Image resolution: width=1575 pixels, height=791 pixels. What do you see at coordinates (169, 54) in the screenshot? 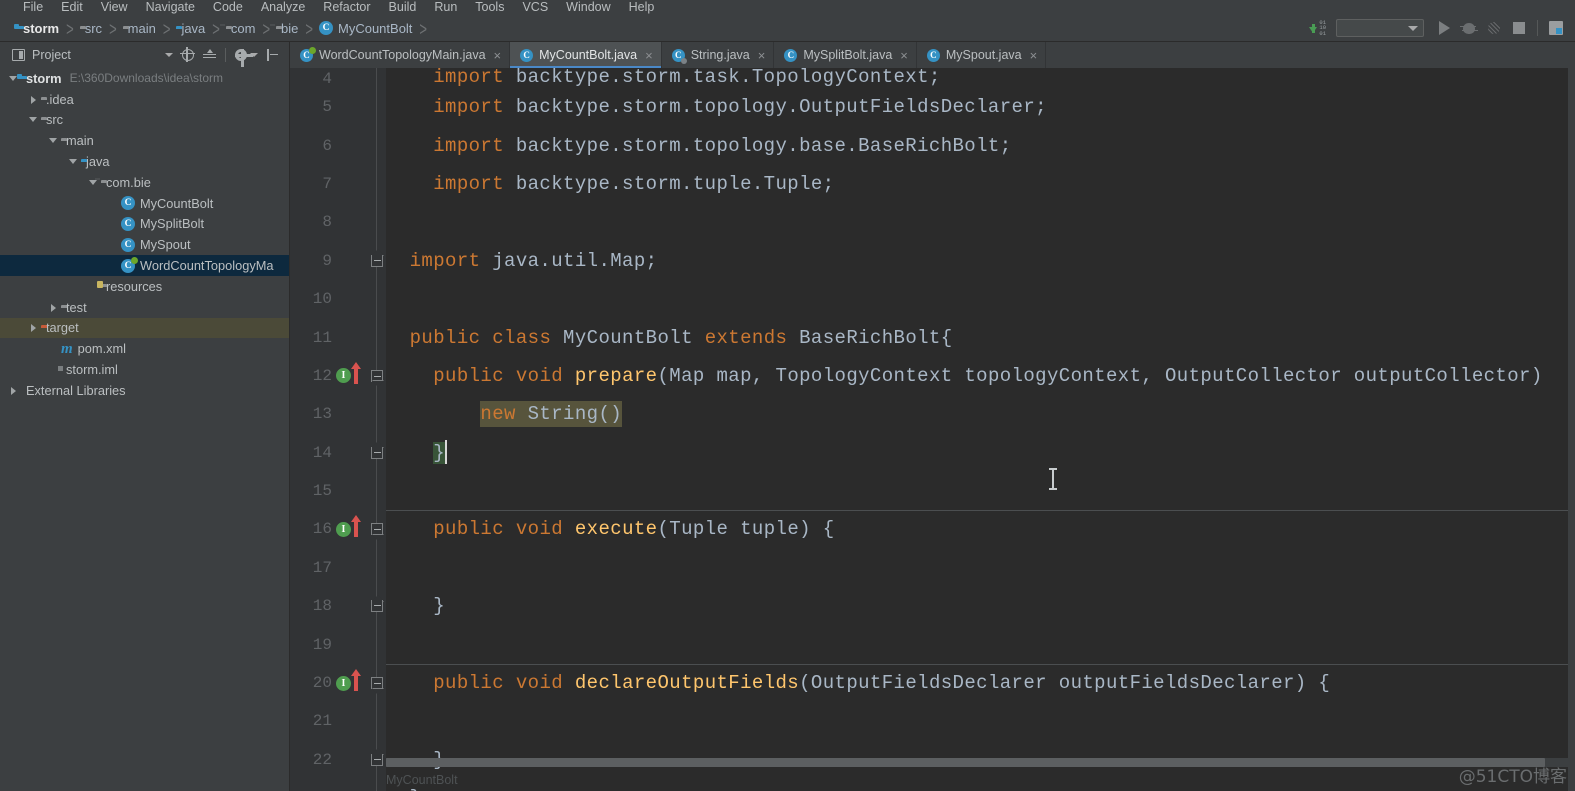
I see `view-mode-dropdown` at bounding box center [169, 54].